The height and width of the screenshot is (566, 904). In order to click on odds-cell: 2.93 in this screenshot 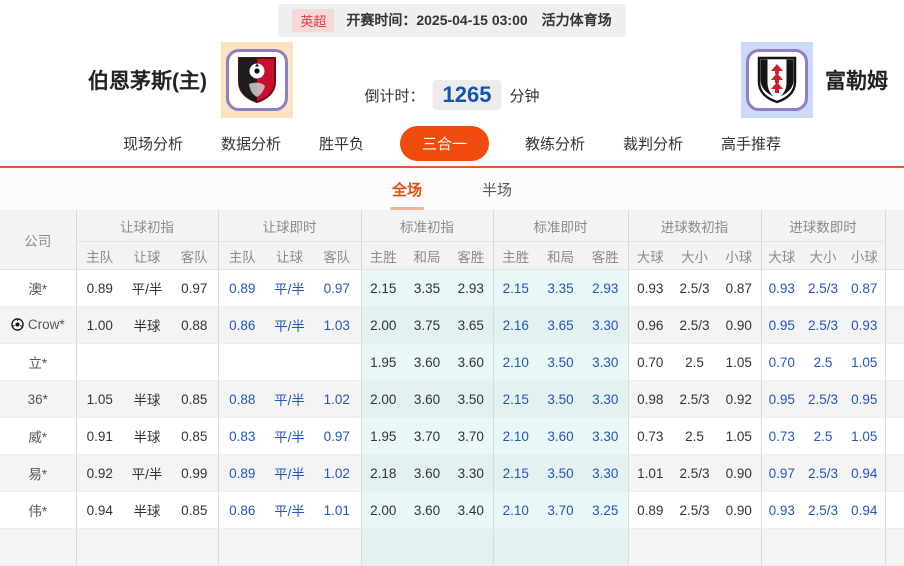, I will do `click(471, 288)`.